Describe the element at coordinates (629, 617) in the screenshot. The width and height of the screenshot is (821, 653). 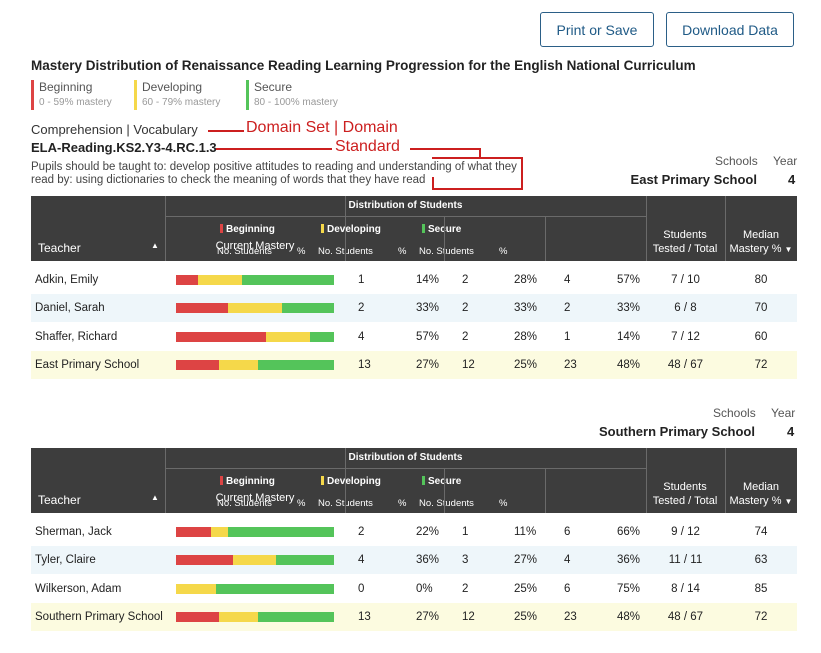
I see `secure-percent: 48%` at that location.